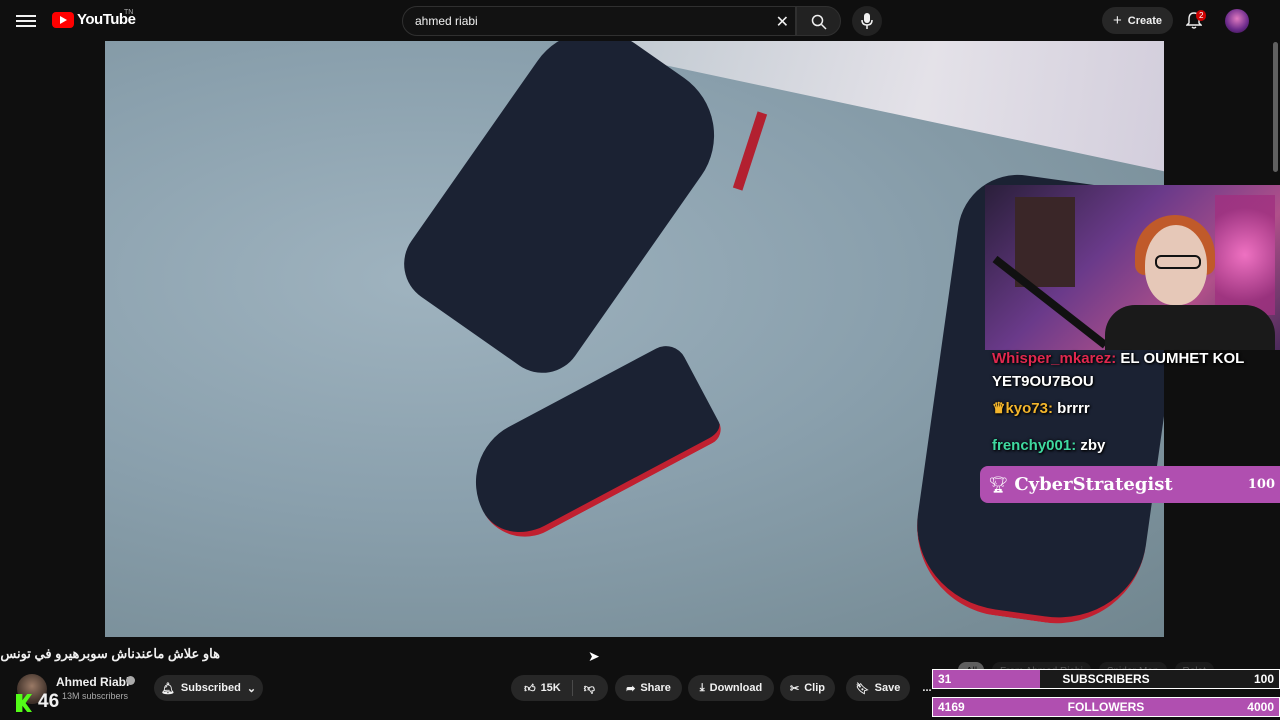 The image size is (1280, 720). What do you see at coordinates (1260, 707) in the screenshot?
I see `followers-target: 4000` at bounding box center [1260, 707].